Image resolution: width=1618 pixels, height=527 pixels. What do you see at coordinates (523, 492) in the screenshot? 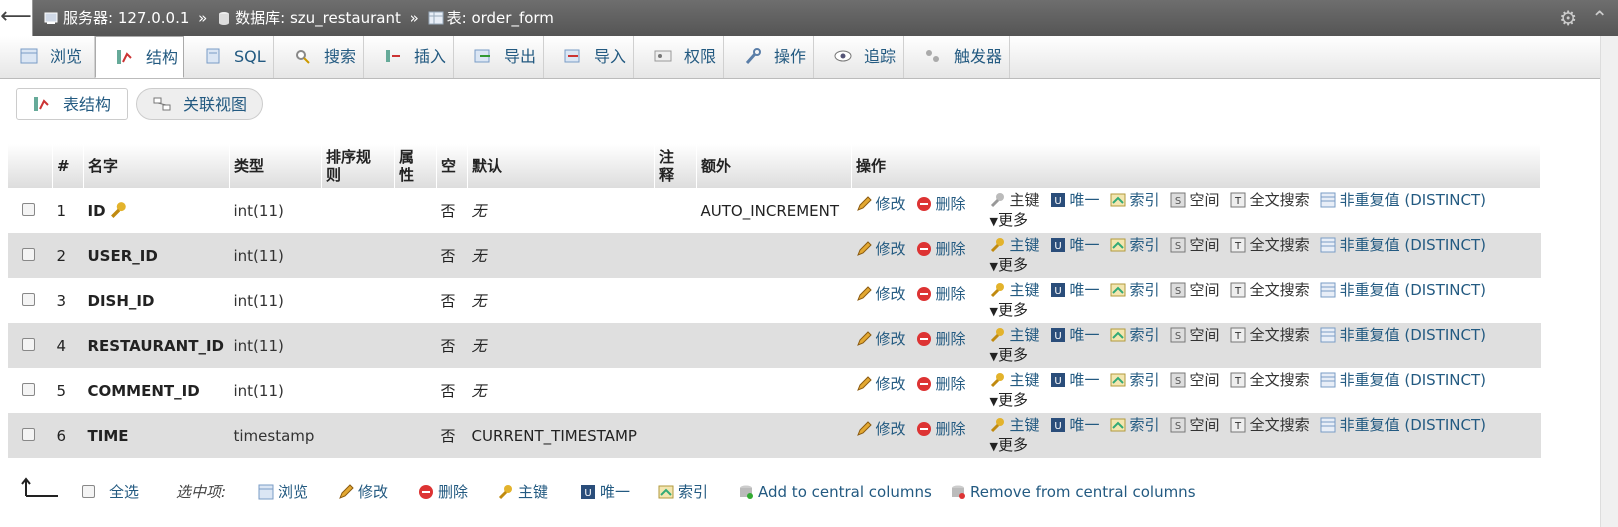
I see `bulk-primary: 主键` at bounding box center [523, 492].